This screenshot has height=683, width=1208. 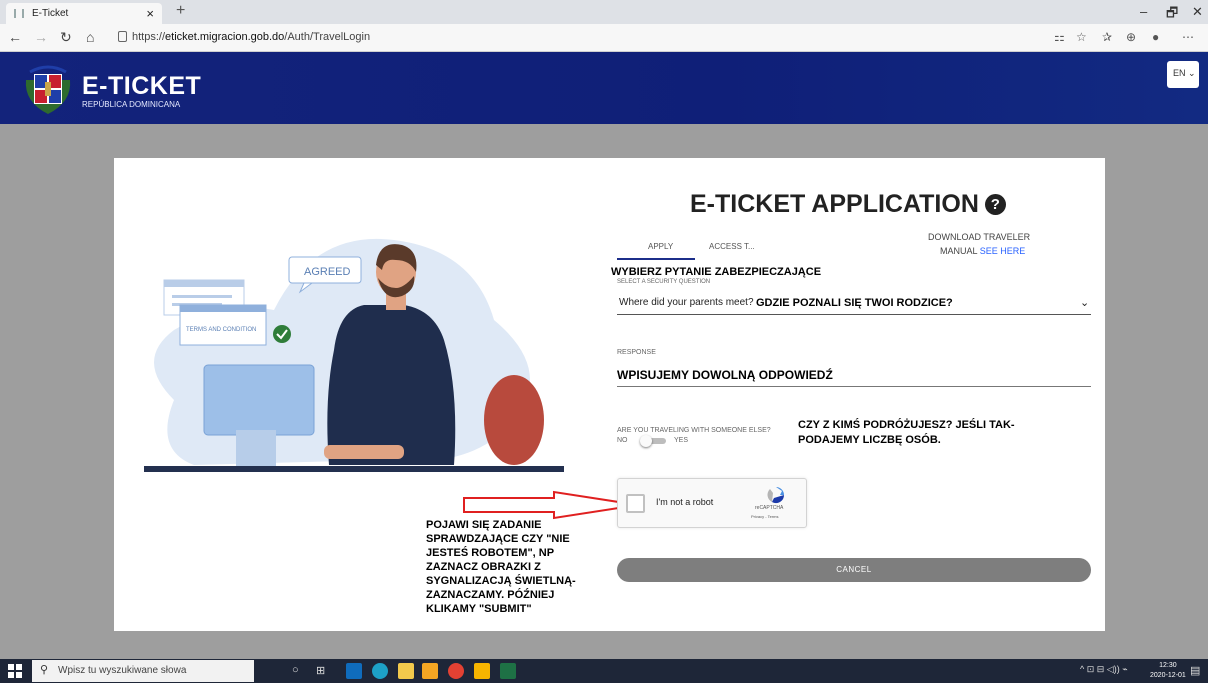 What do you see at coordinates (1195, 670) in the screenshot?
I see `notification-icon: ▤` at bounding box center [1195, 670].